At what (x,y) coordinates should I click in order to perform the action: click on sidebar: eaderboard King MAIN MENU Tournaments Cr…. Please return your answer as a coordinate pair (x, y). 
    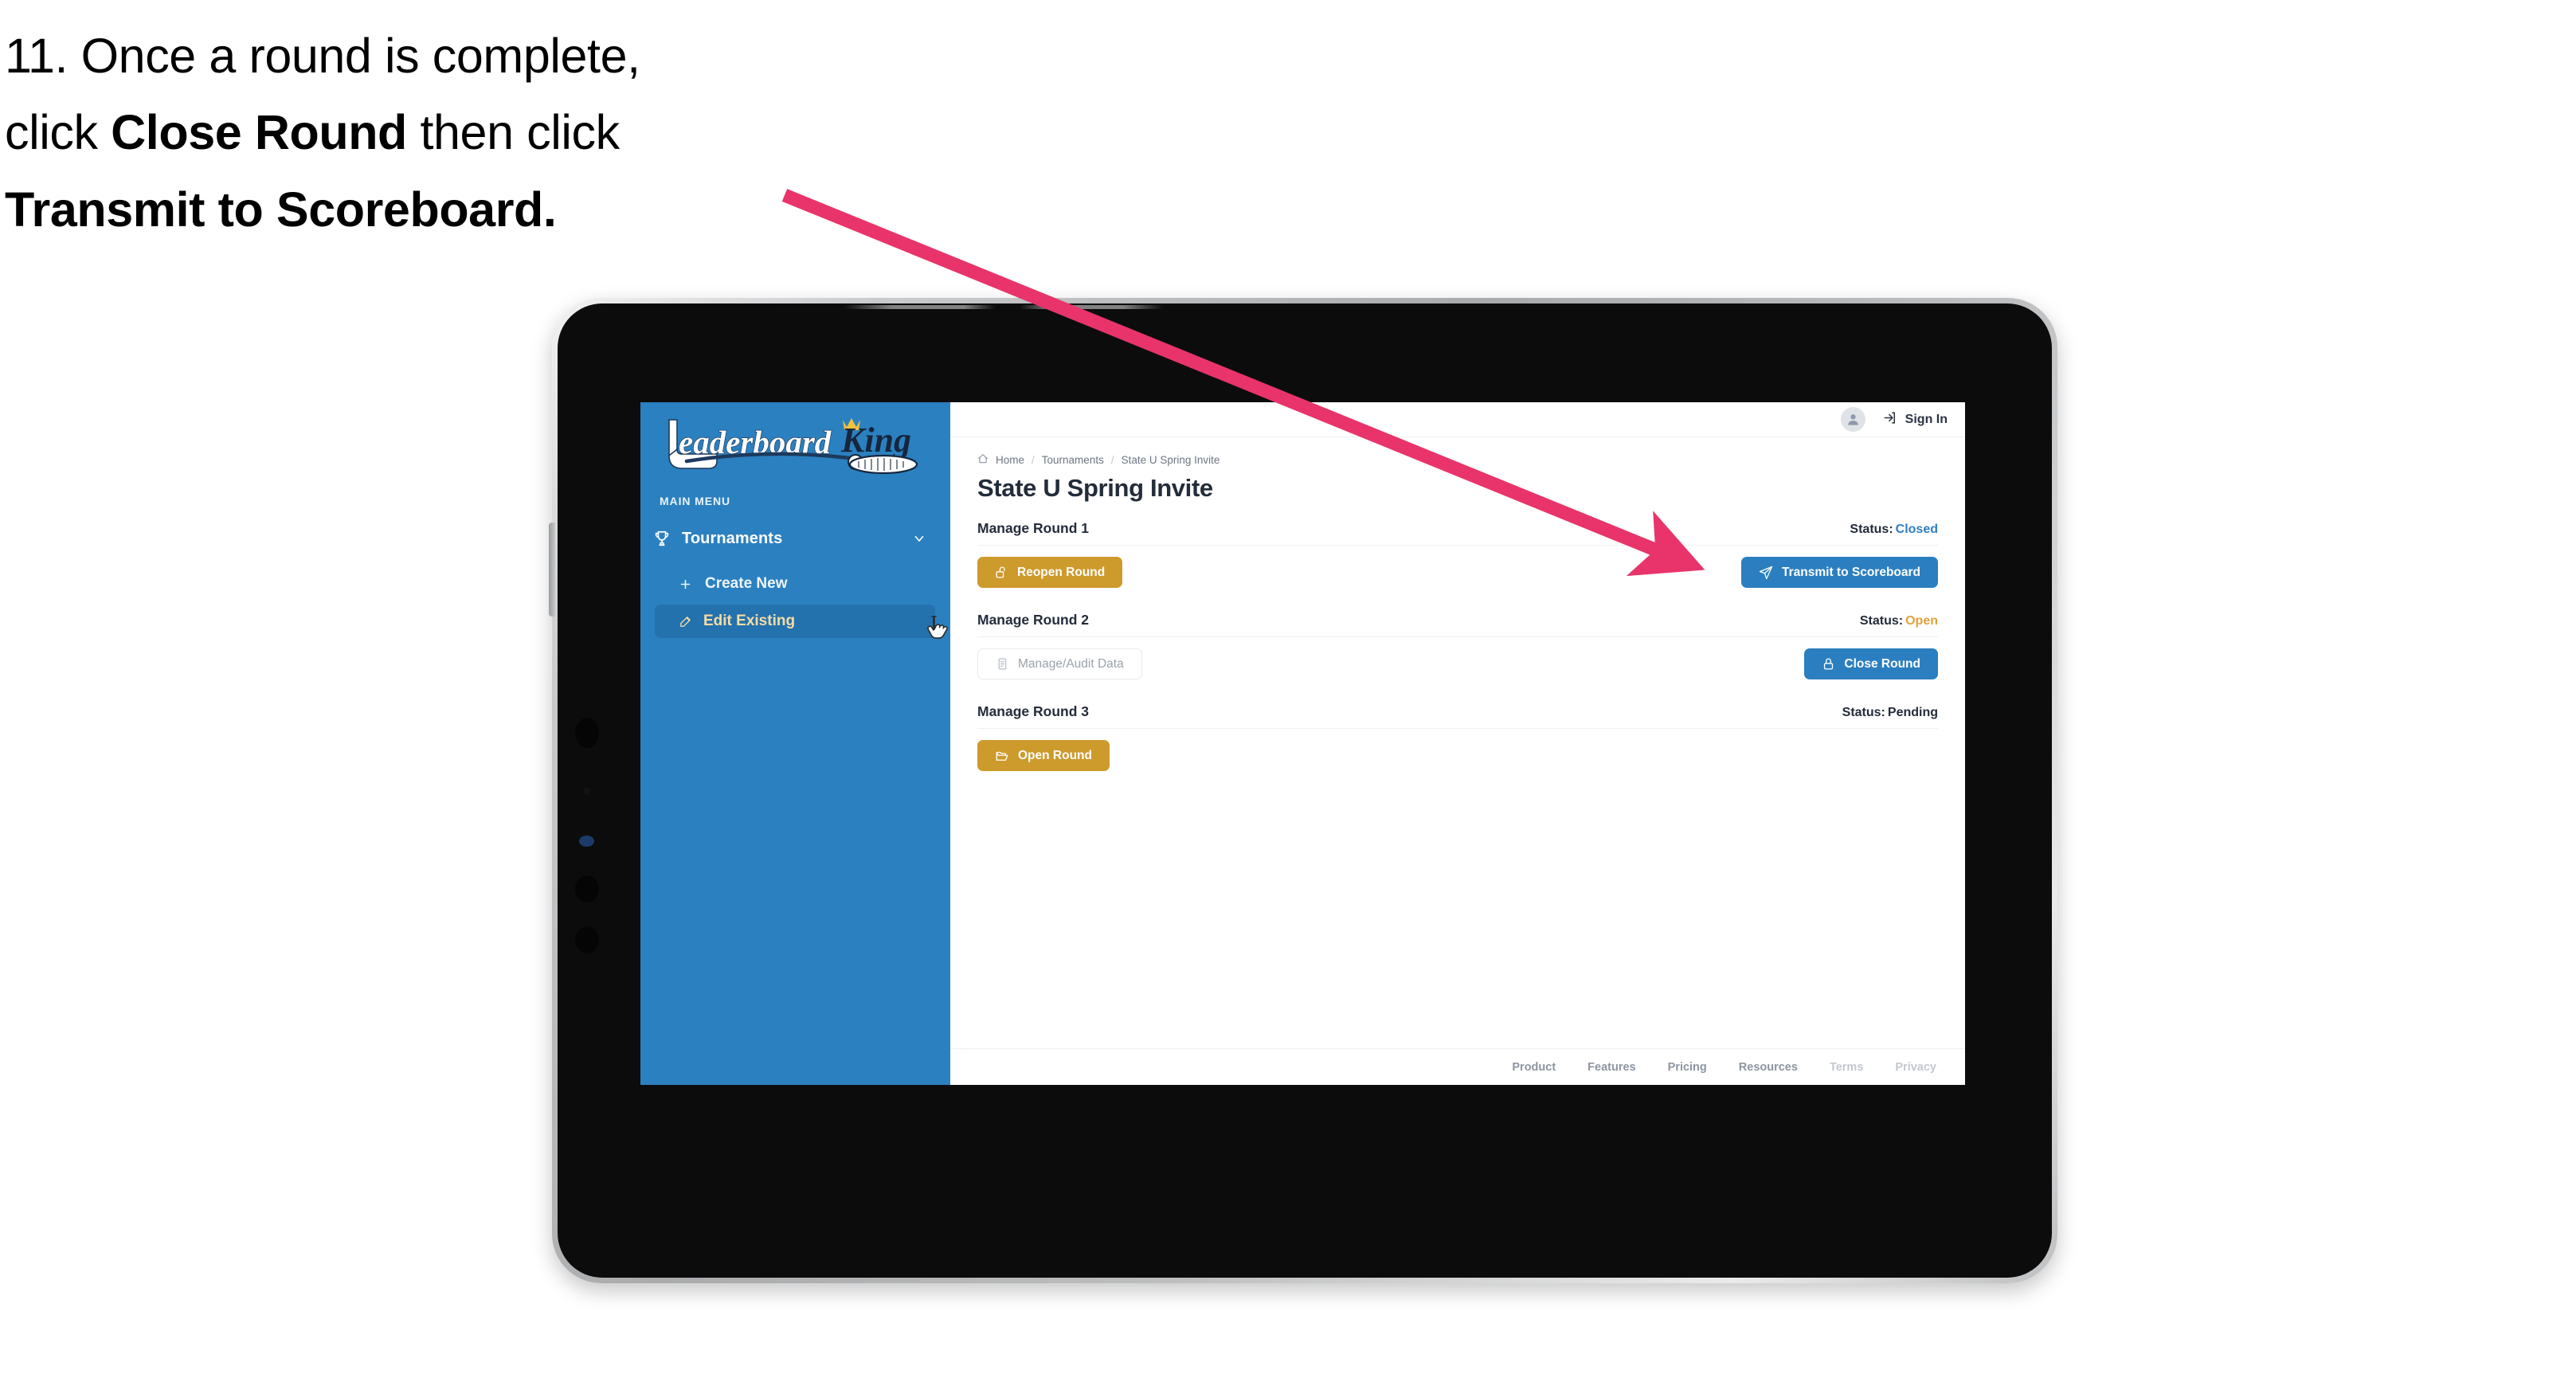
    Looking at the image, I should click on (795, 743).